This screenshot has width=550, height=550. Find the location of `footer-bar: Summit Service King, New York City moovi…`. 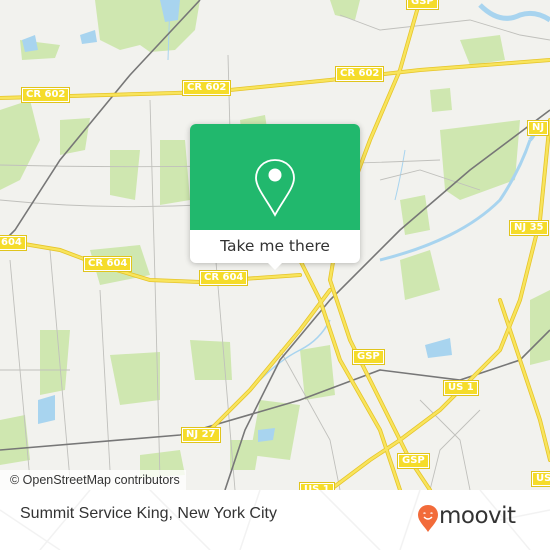

footer-bar: Summit Service King, New York City moovi… is located at coordinates (275, 520).